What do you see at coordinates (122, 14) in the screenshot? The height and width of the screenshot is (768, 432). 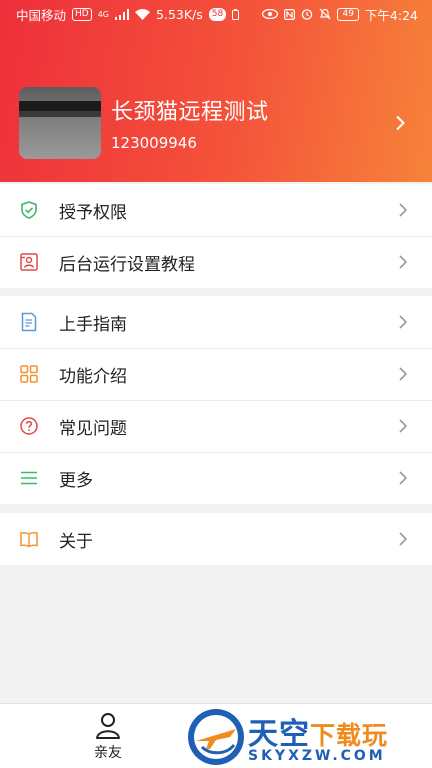 I see `signal-icon` at bounding box center [122, 14].